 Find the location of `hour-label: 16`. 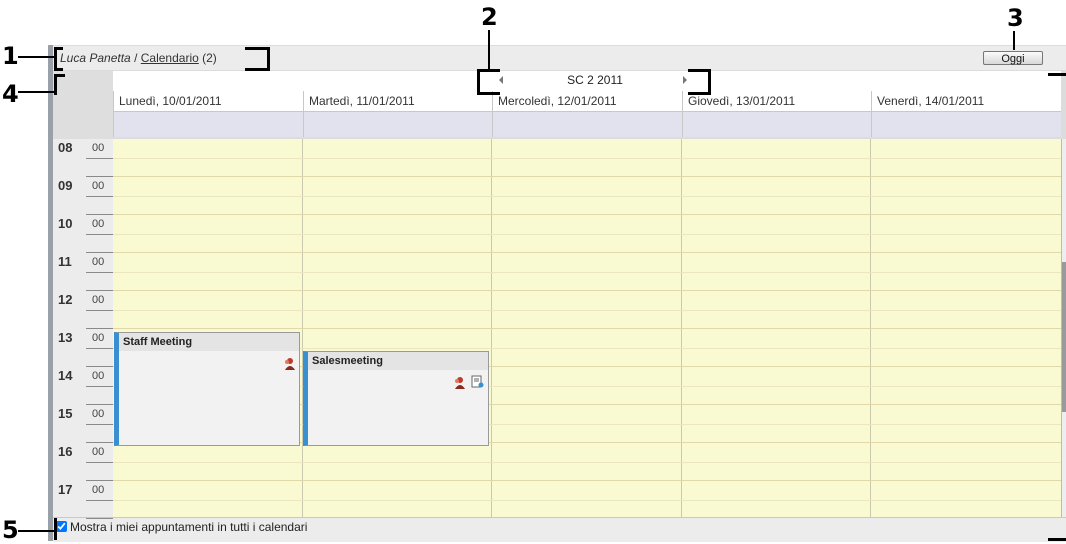

hour-label: 16 is located at coordinates (65, 451).